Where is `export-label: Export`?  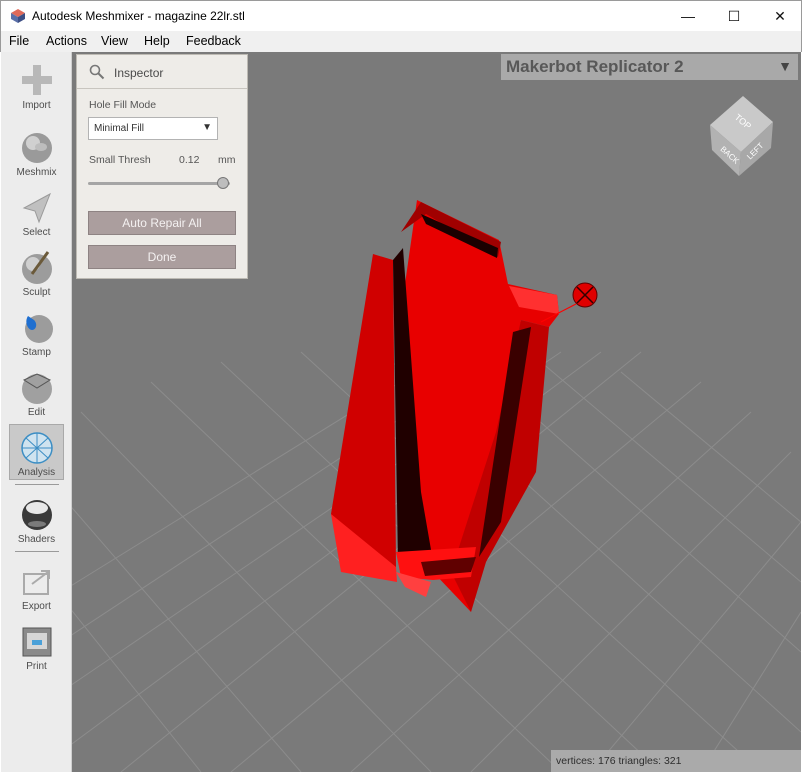
export-label: Export is located at coordinates (36, 606).